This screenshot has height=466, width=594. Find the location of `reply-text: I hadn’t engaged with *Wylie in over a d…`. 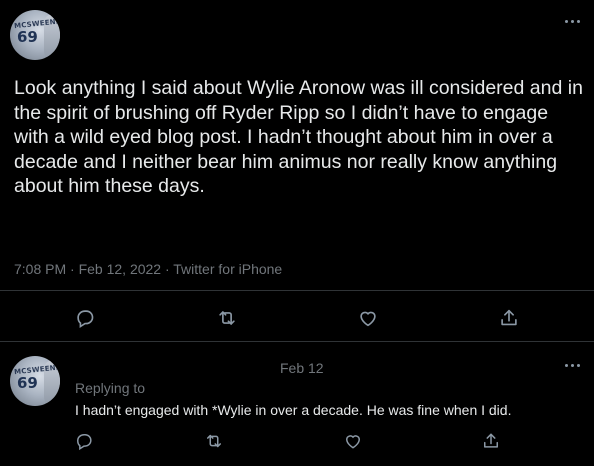

reply-text: I hadn’t engaged with *Wylie in over a d… is located at coordinates (293, 410).